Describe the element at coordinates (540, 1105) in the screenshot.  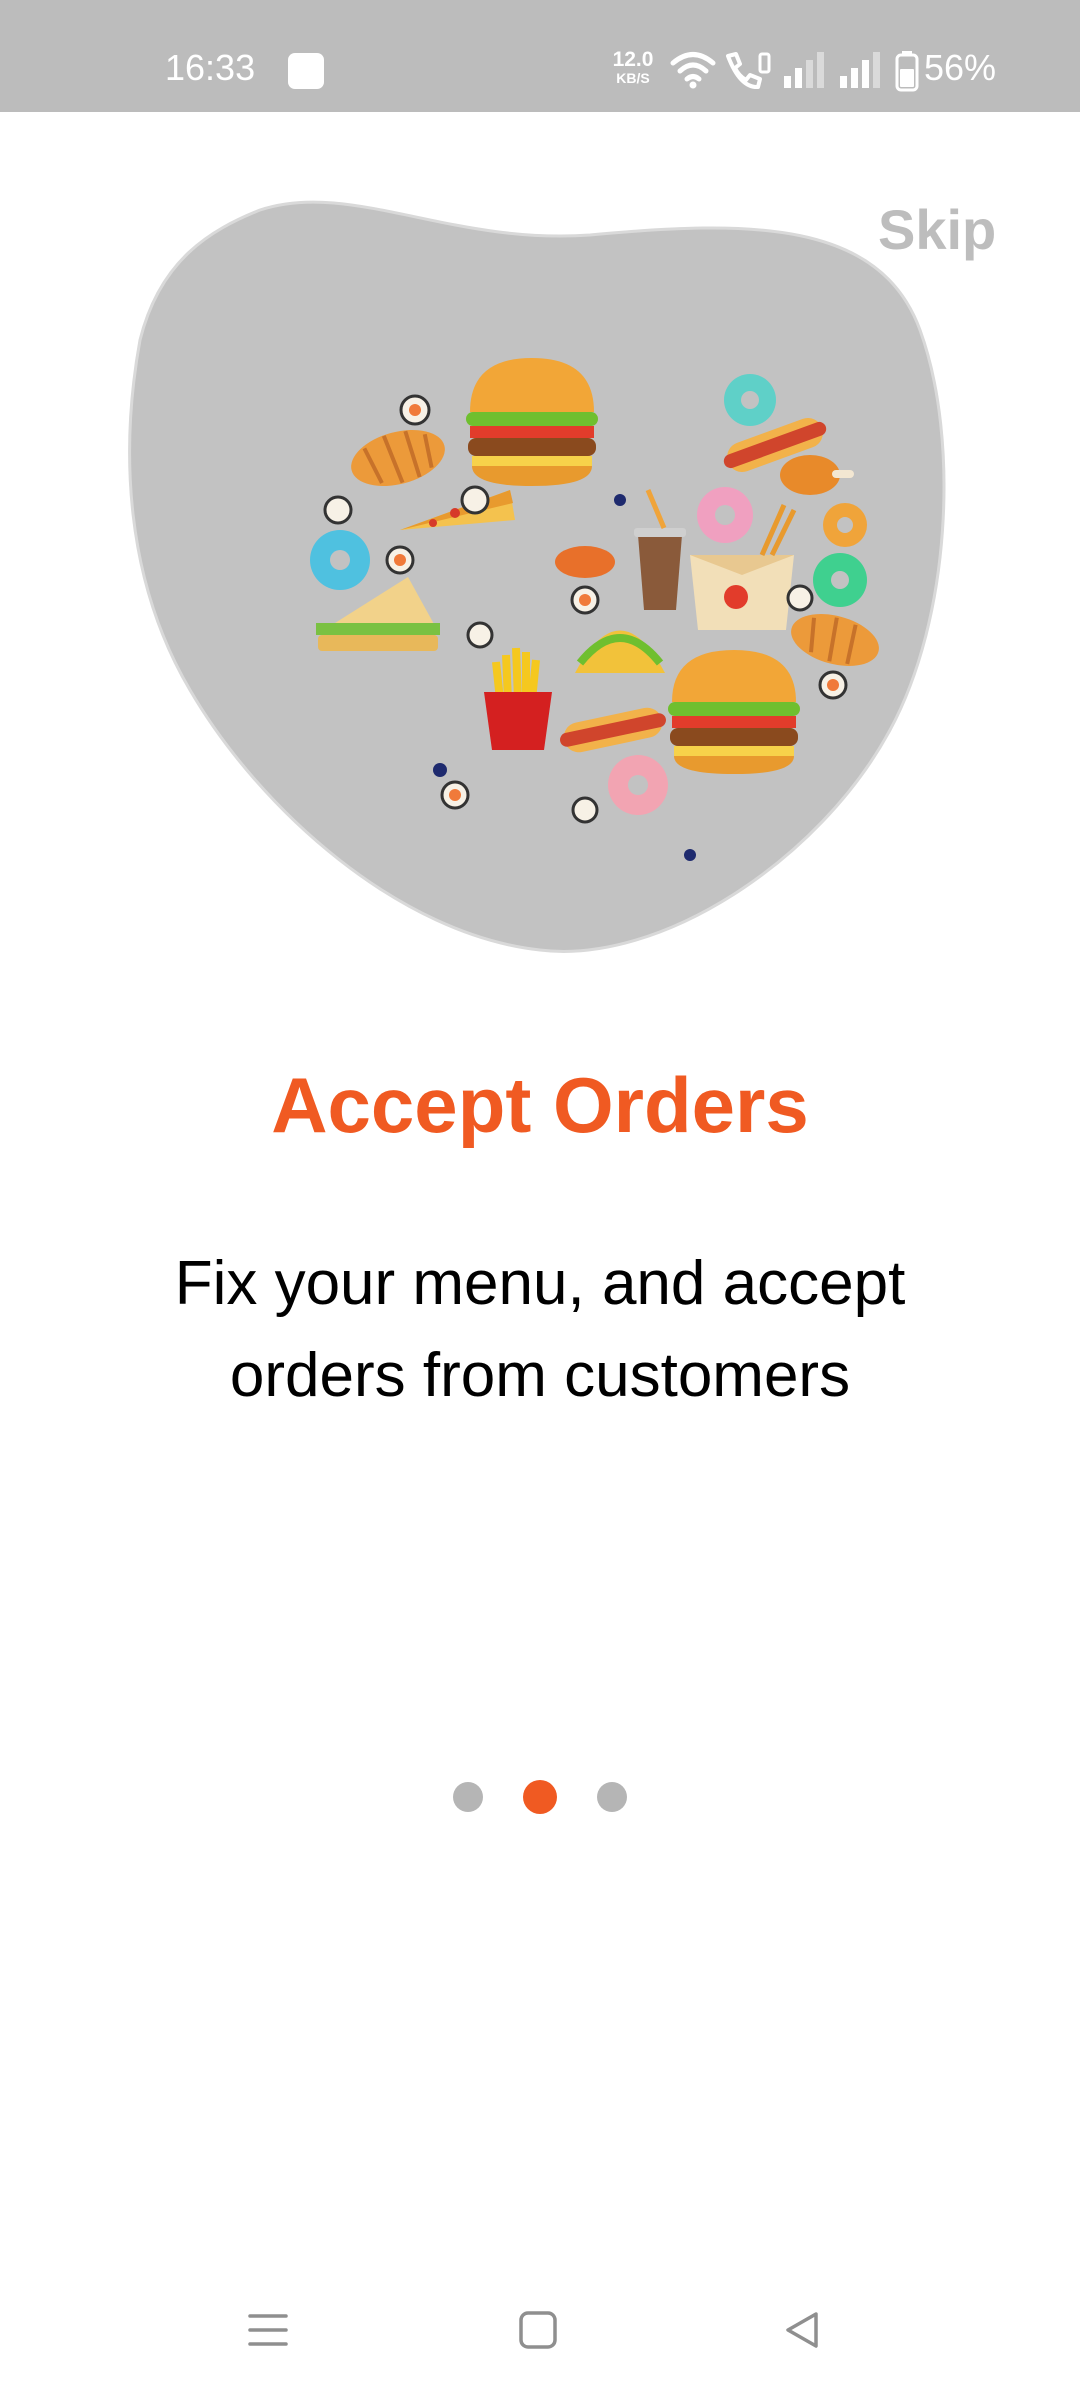
I see `onboarding-title: Accept Orders` at that location.